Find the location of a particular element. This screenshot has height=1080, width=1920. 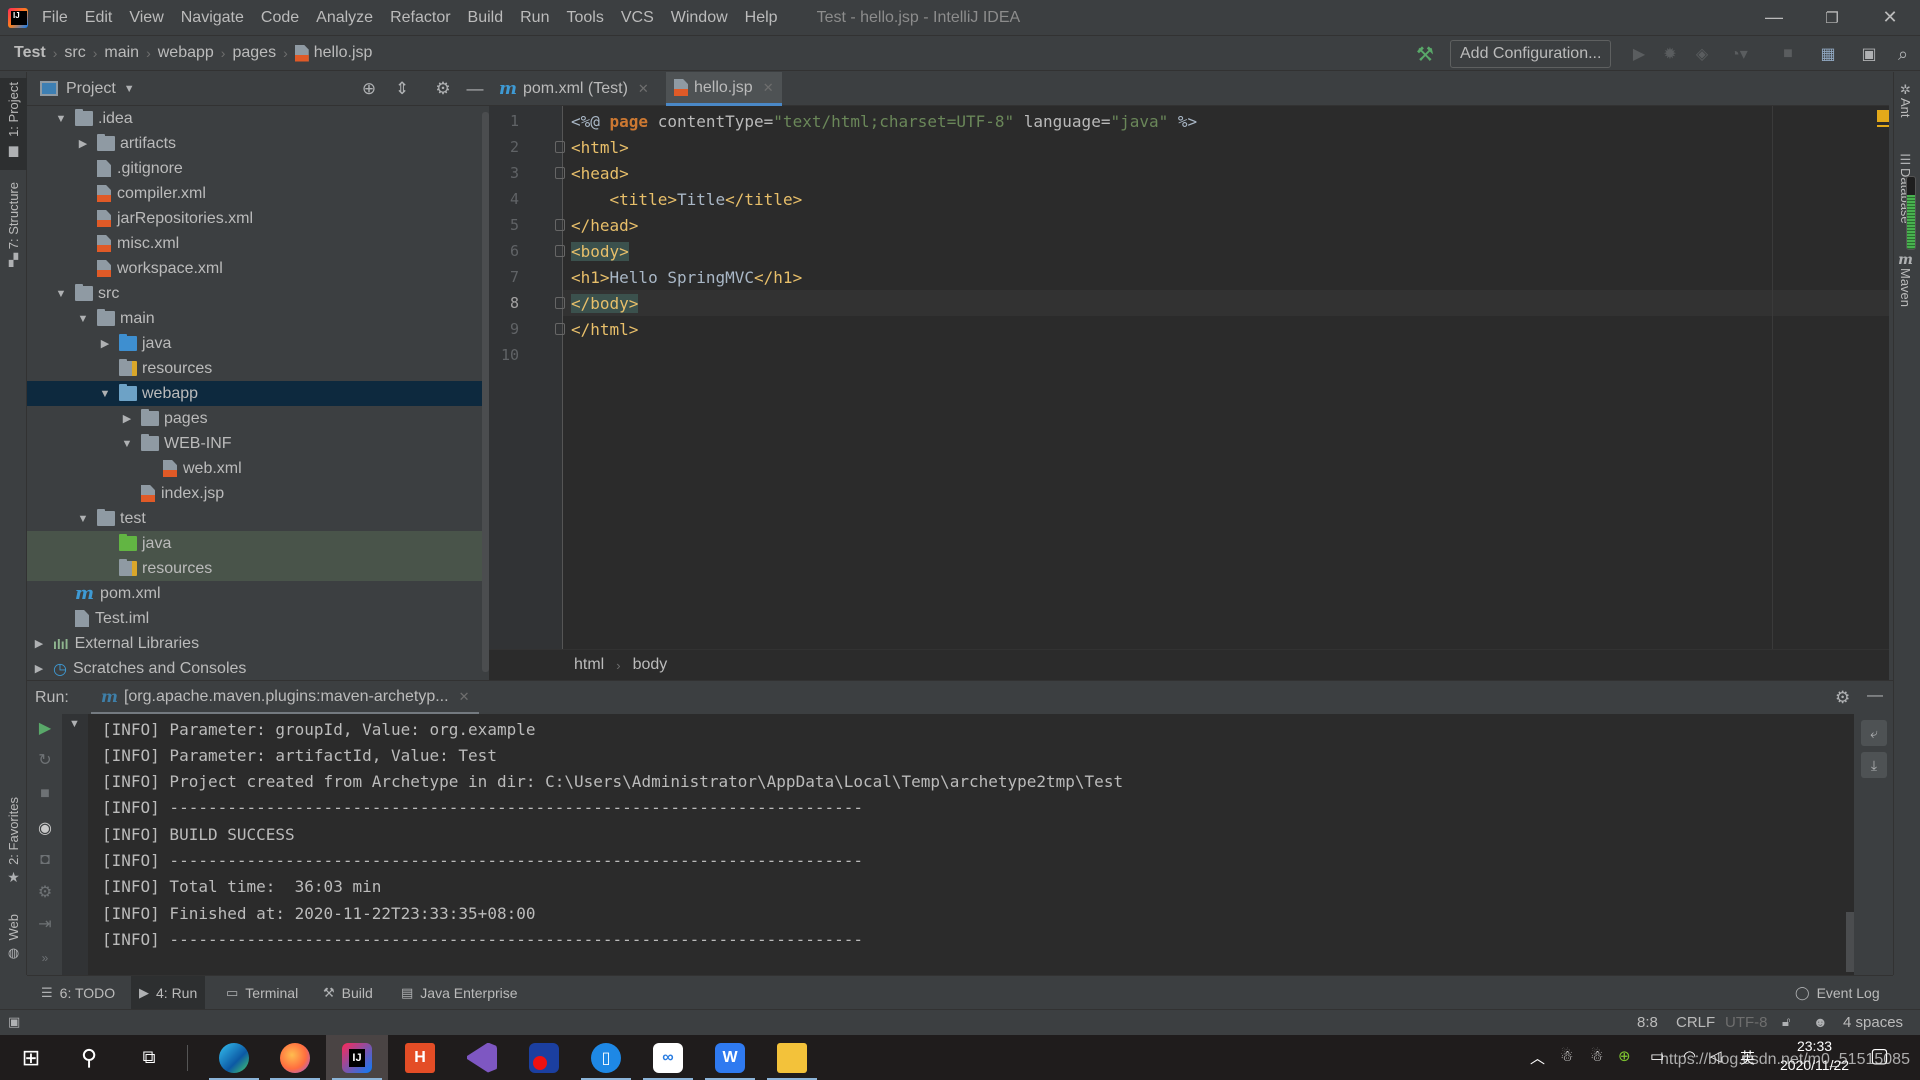

code-line: <title> Title </title> is located at coordinates (687, 199).